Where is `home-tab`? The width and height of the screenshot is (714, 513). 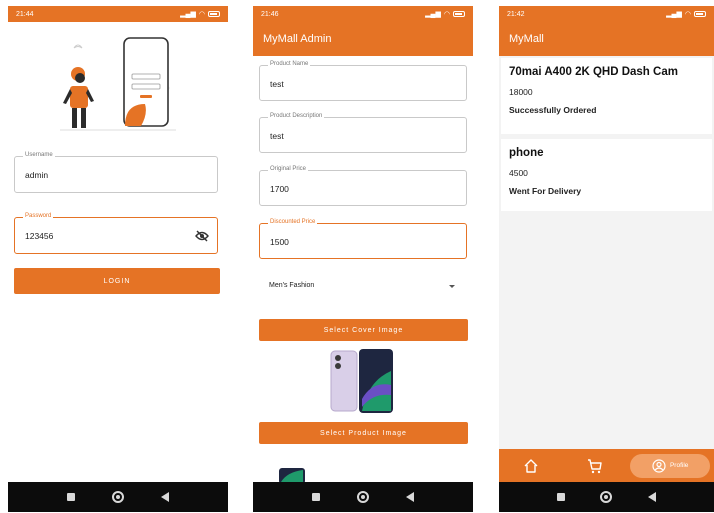
home-tab is located at coordinates (531, 465).